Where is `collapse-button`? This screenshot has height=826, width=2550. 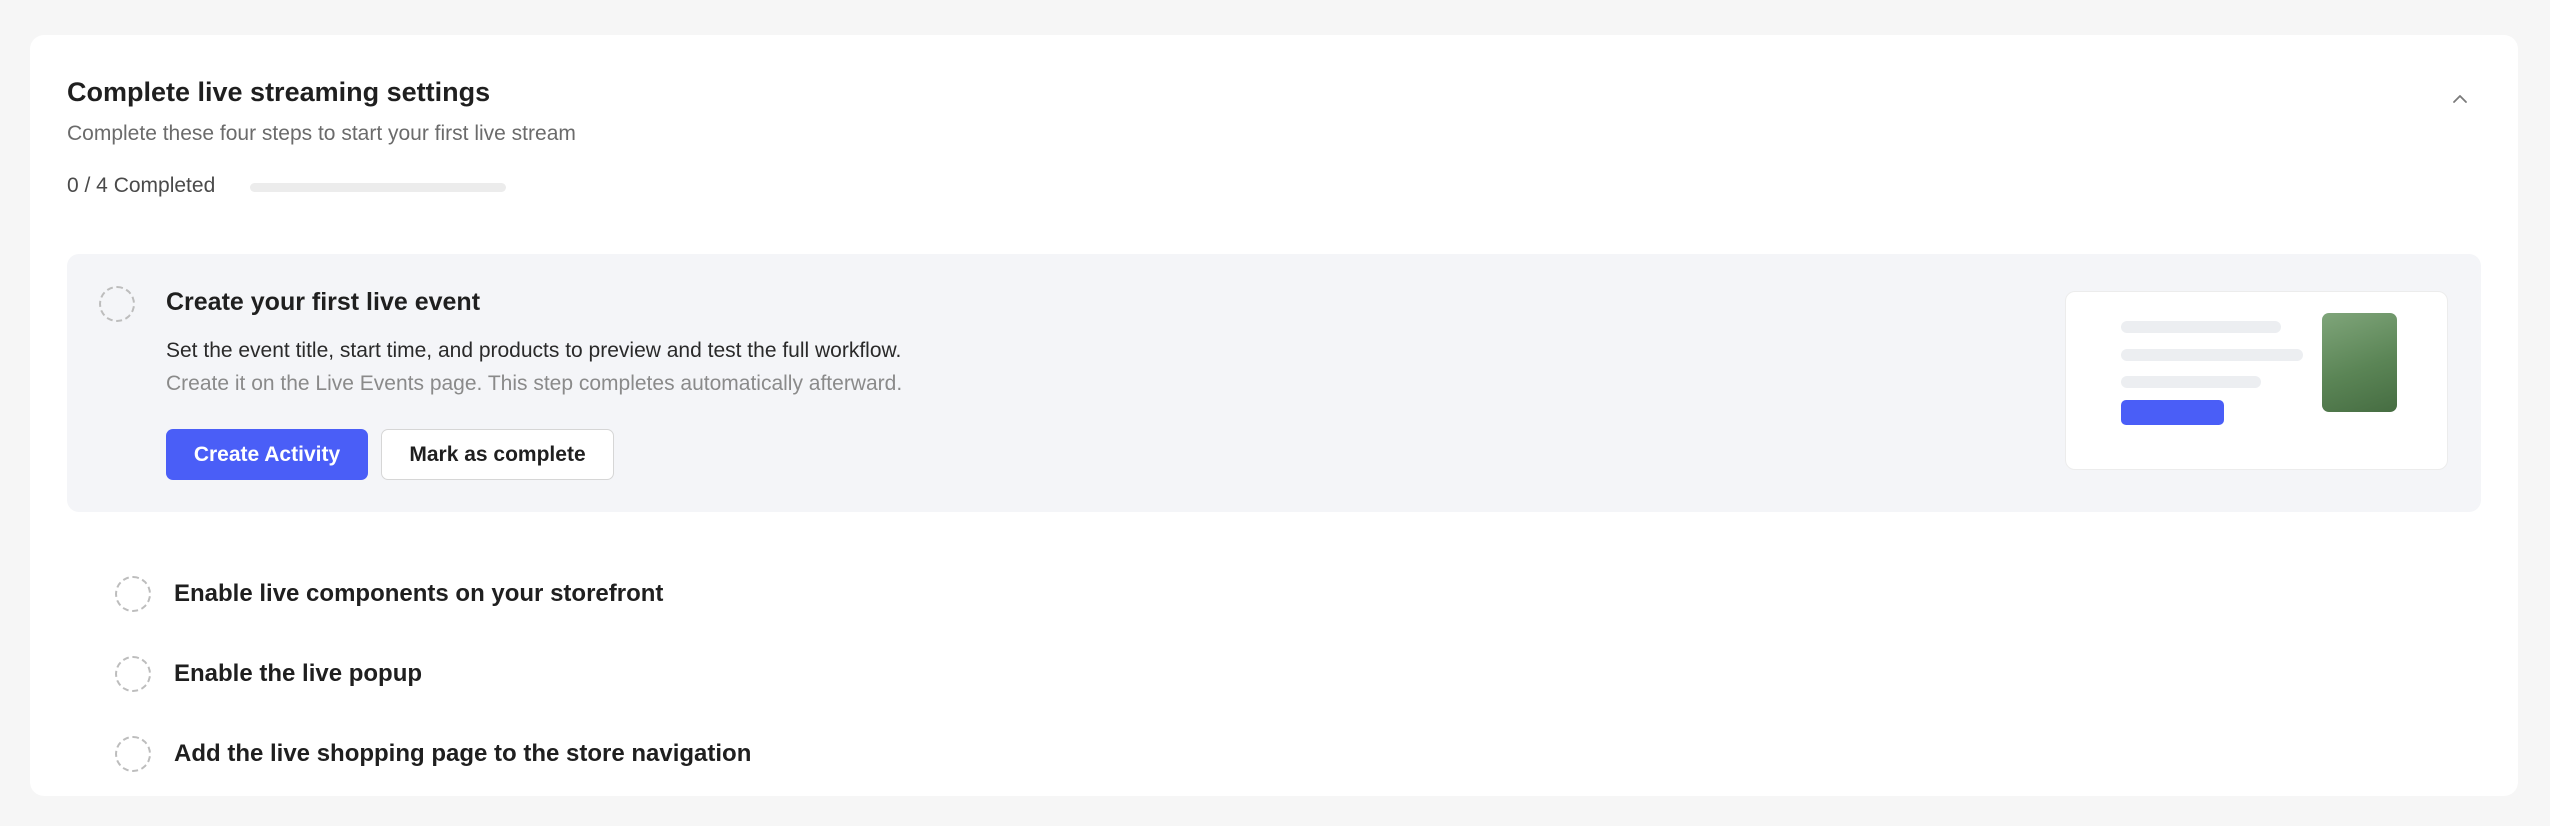
collapse-button is located at coordinates (2460, 99).